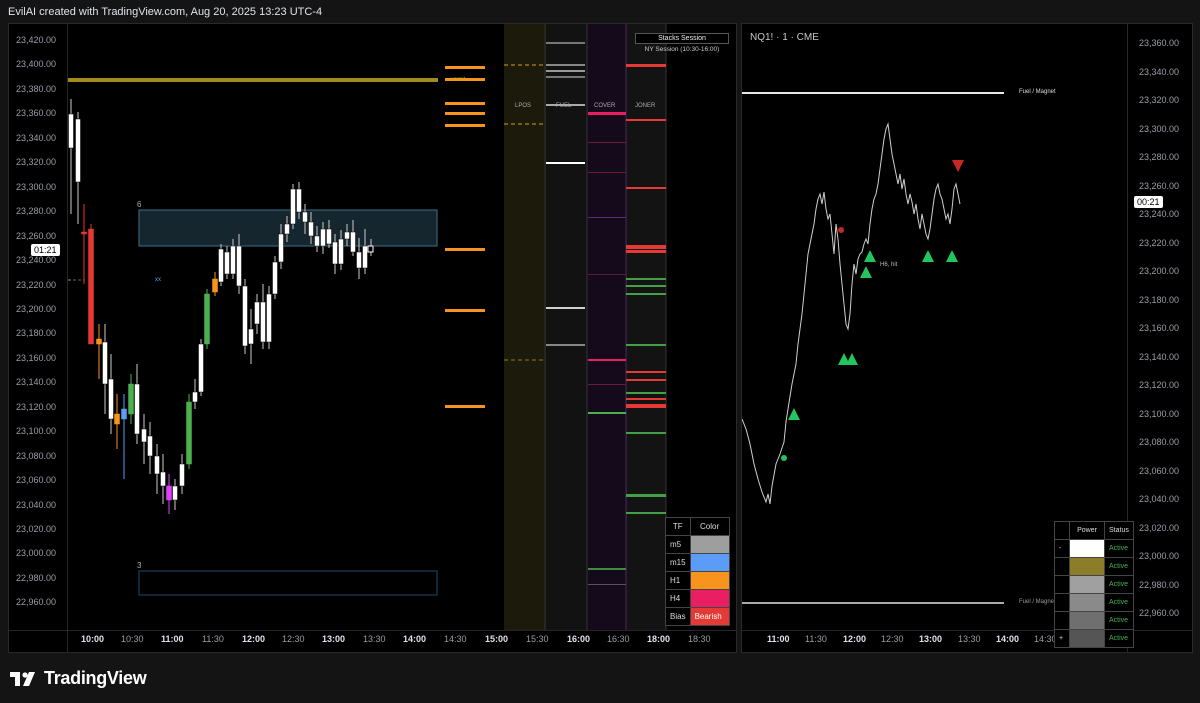 The width and height of the screenshot is (1200, 703). Describe the element at coordinates (36, 88) in the screenshot. I see `price-tick: 23,380.00` at that location.